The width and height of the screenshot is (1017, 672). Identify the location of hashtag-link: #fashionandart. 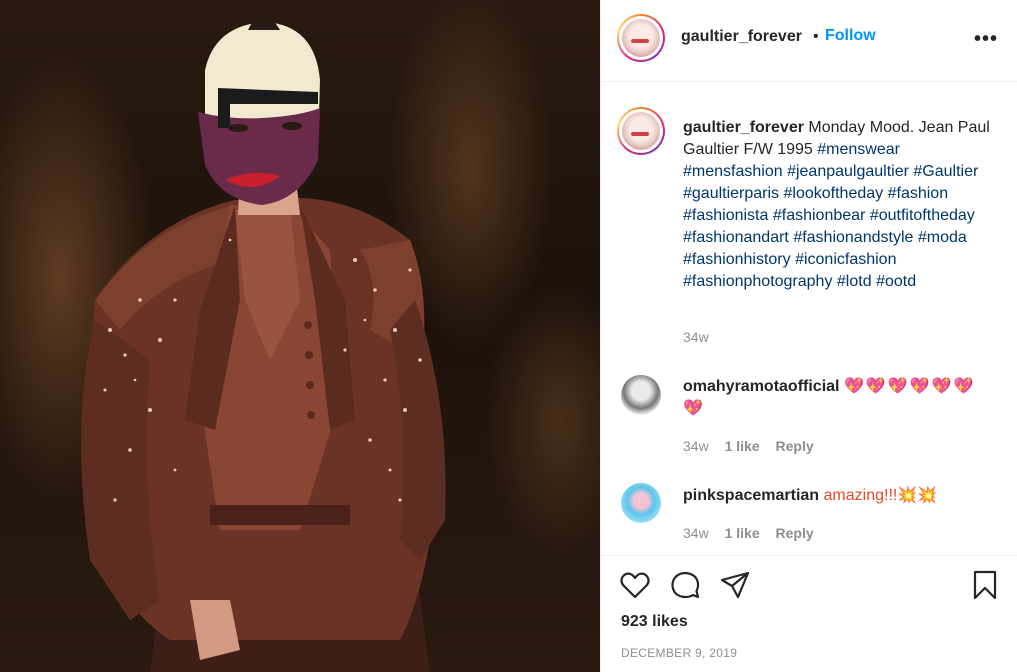
(736, 237).